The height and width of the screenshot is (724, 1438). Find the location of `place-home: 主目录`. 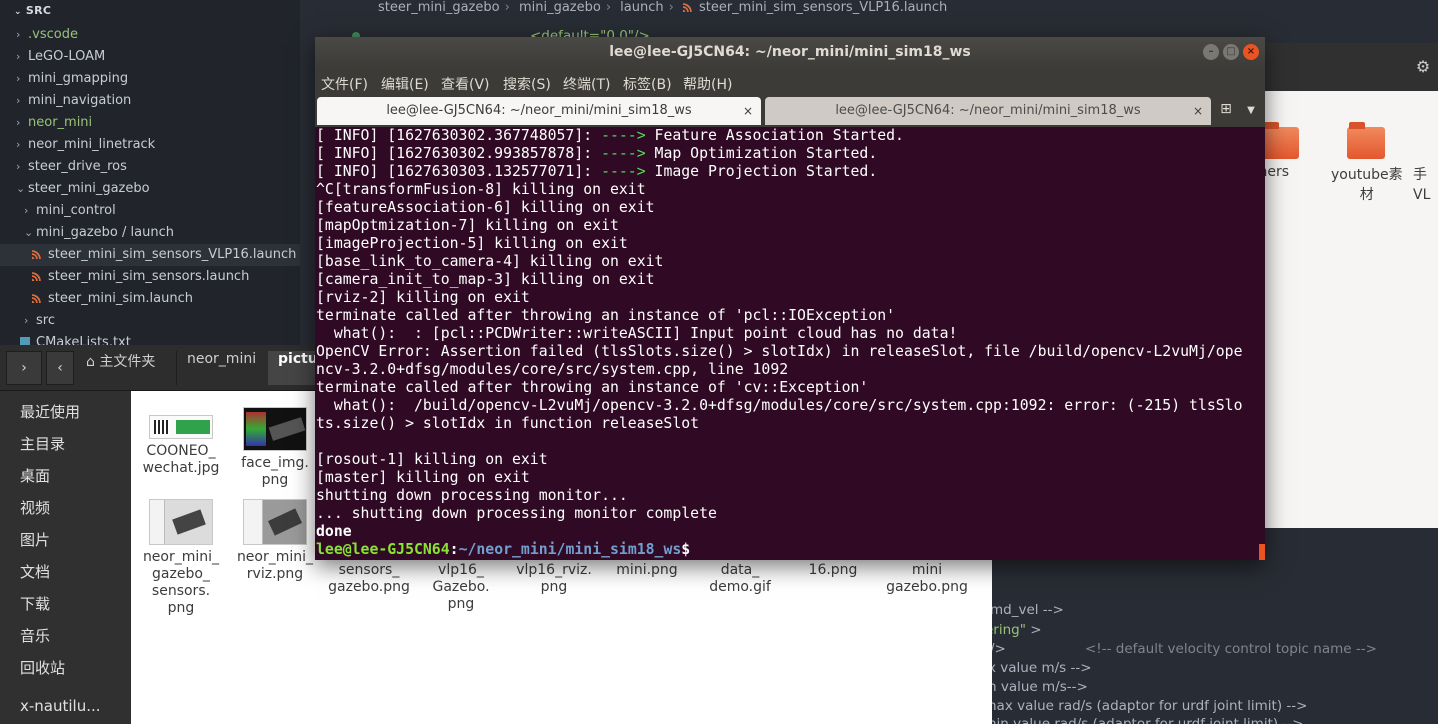

place-home: 主目录 is located at coordinates (42, 443).